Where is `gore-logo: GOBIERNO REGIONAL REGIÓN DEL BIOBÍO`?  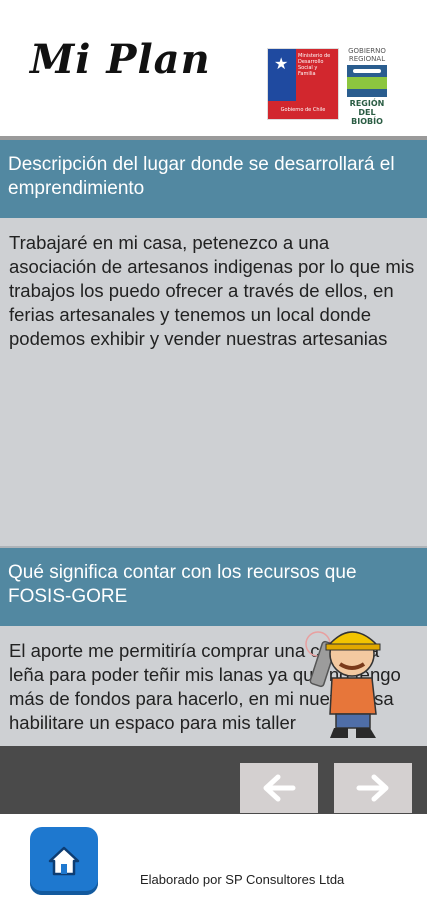
gore-logo: GOBIERNO REGIONAL REGIÓN DEL BIOBÍO is located at coordinates (367, 86).